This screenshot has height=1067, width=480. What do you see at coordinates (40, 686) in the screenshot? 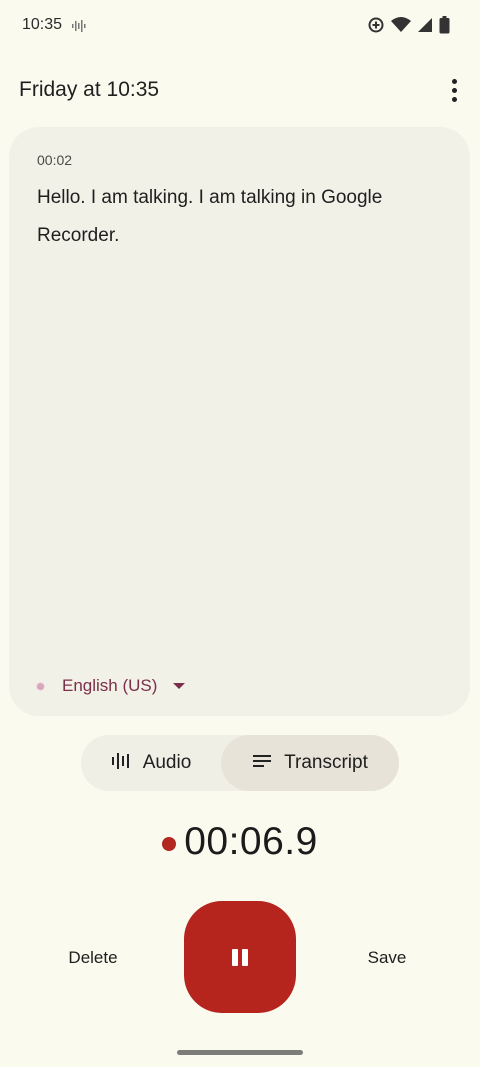
I see `language-status-dot` at bounding box center [40, 686].